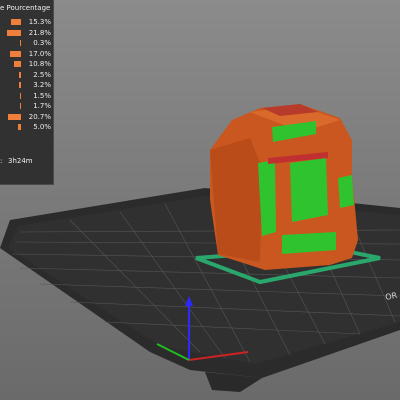 This screenshot has height=400, width=400. Describe the element at coordinates (26, 54) in the screenshot. I see `legend-row: 17.0%` at that location.